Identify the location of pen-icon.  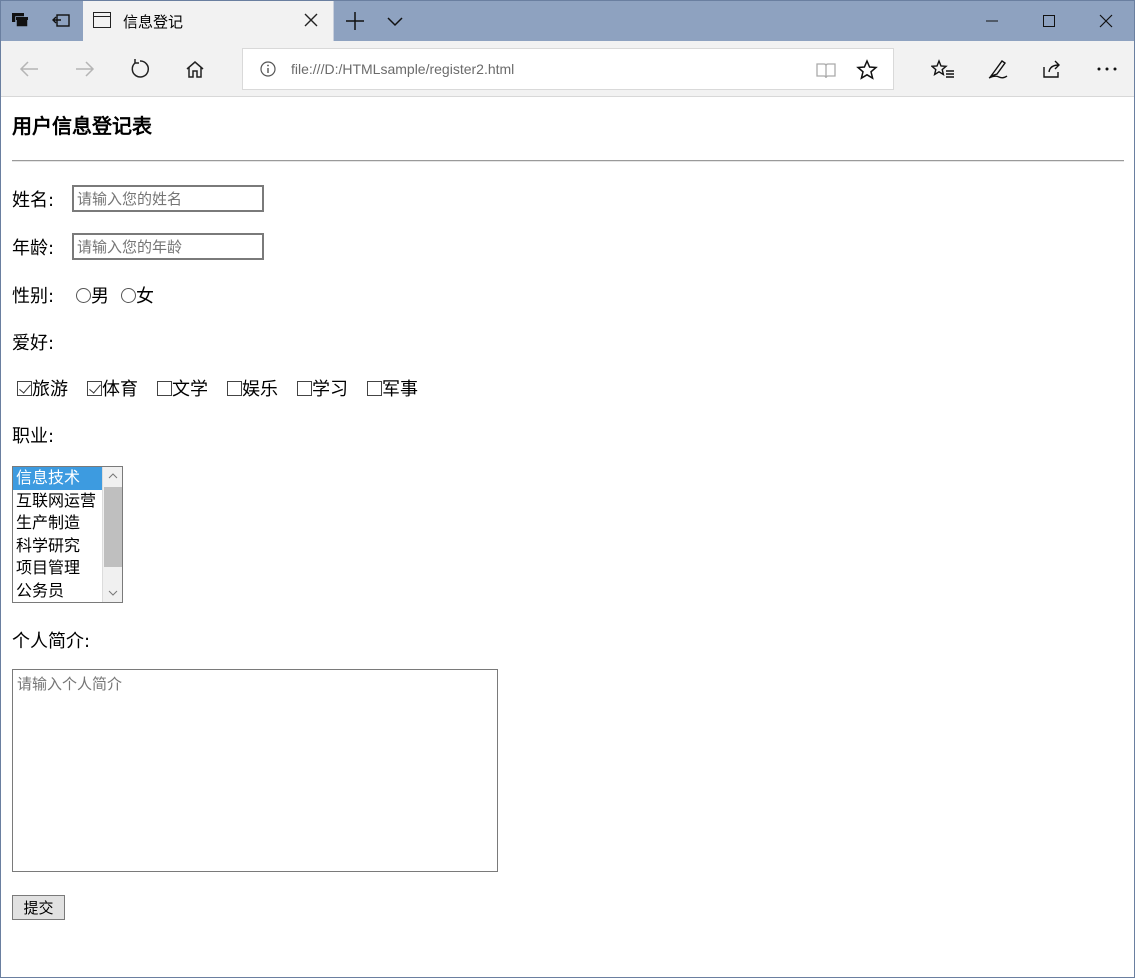
(998, 69).